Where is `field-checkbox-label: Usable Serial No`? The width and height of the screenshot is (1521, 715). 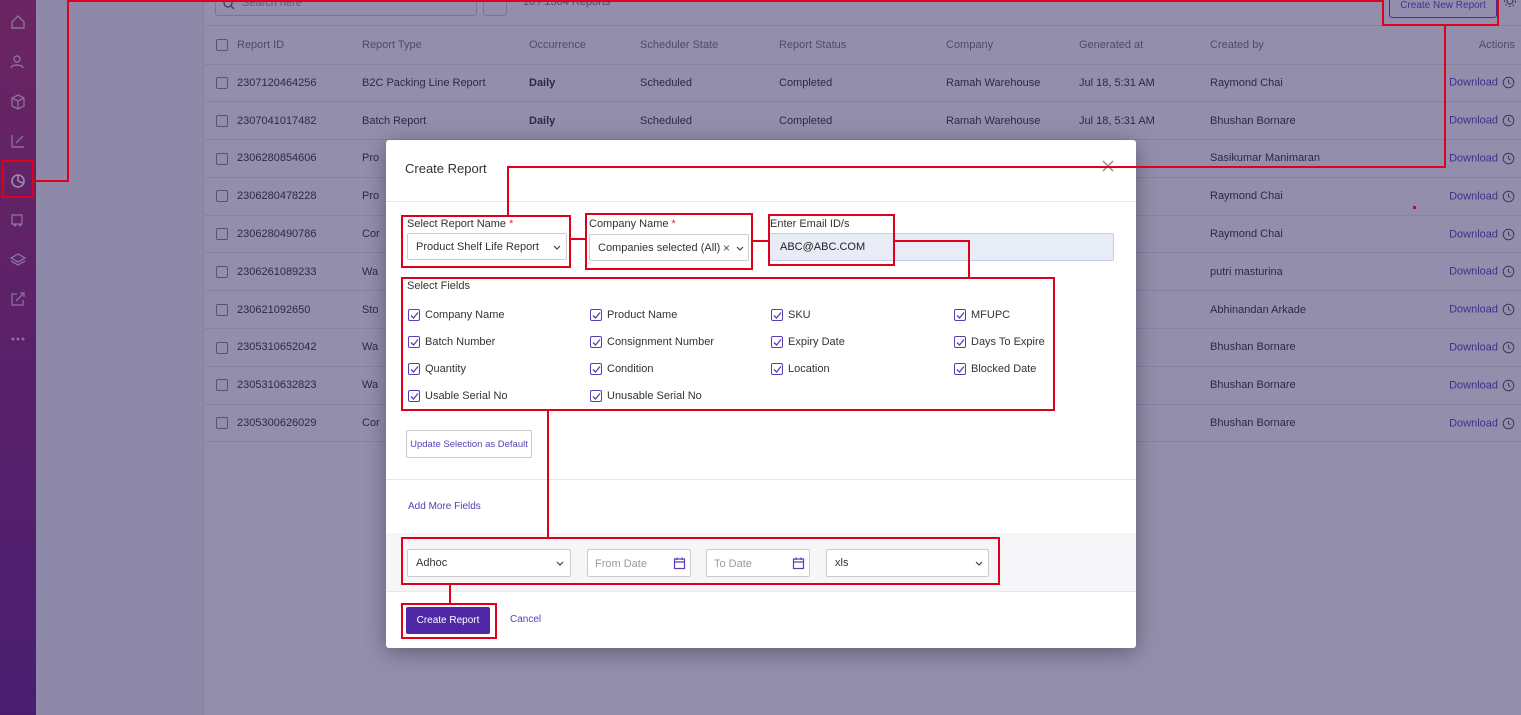
field-checkbox-label: Usable Serial No is located at coordinates (466, 396).